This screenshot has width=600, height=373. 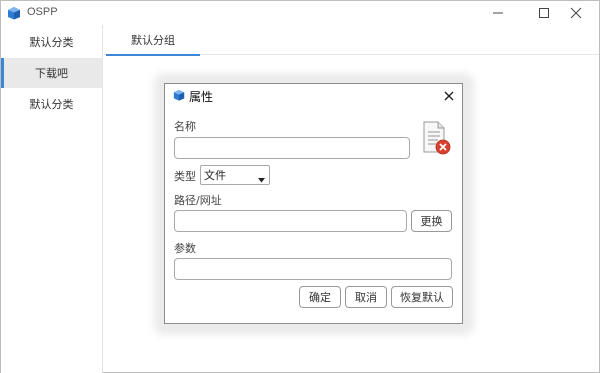 I want to click on invalid-file-icon, so click(x=436, y=138).